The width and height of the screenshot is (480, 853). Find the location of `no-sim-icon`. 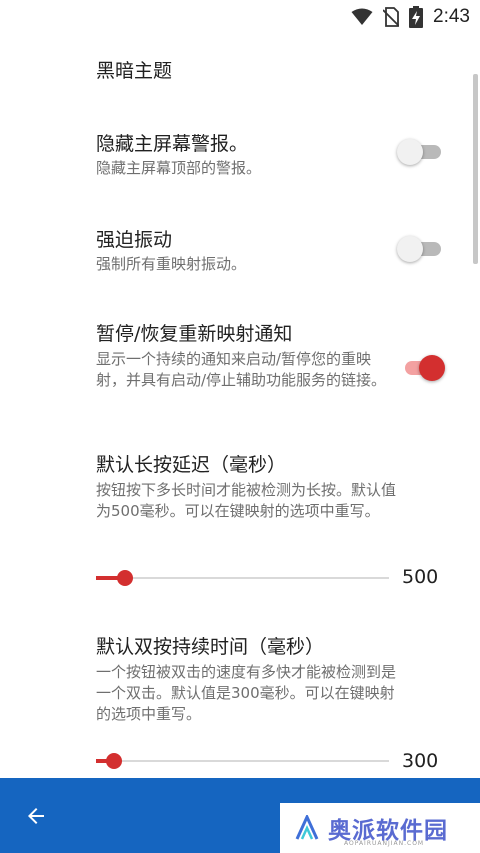

no-sim-icon is located at coordinates (391, 17).